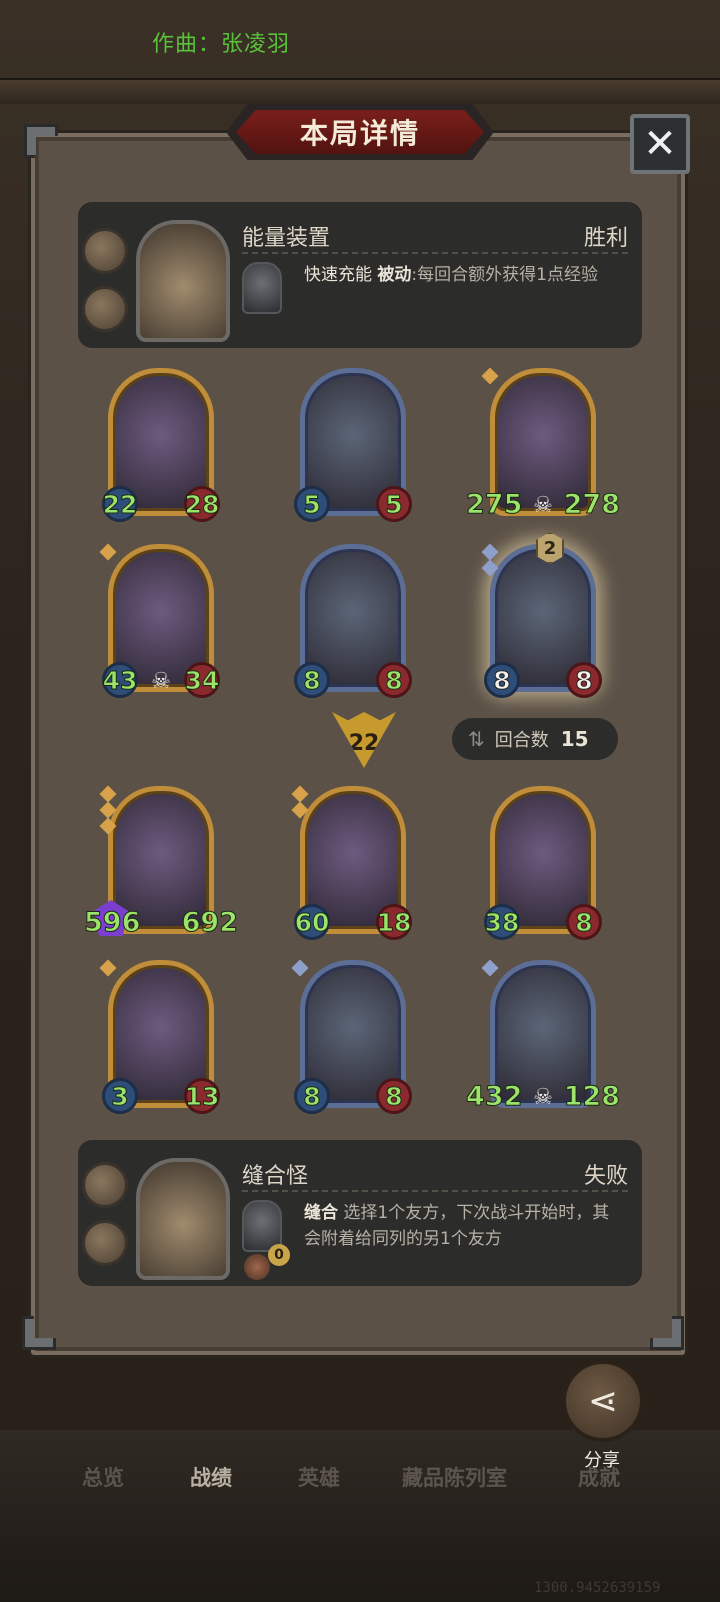  Describe the element at coordinates (521, 740) in the screenshot. I see `turns-label: 回合数` at that location.